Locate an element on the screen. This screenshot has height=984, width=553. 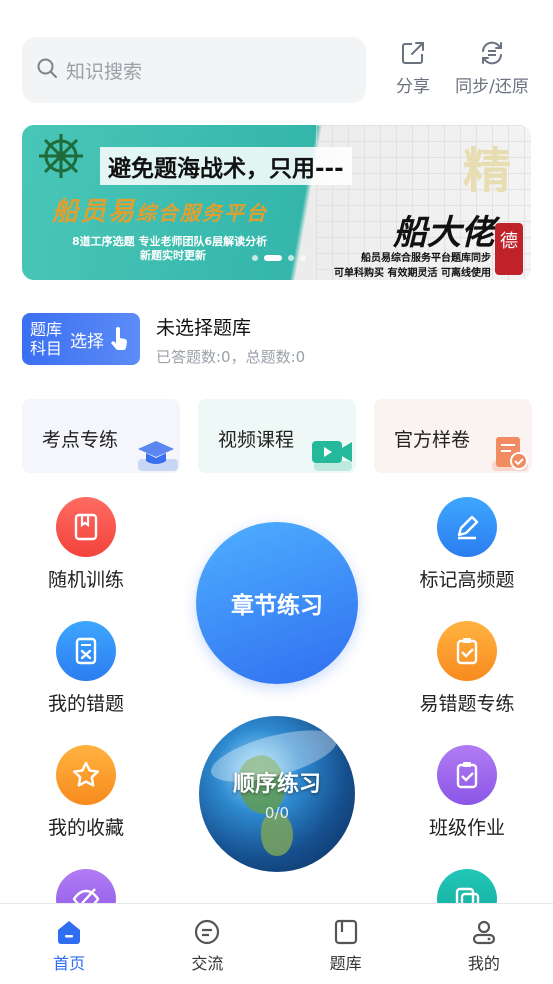
search-placeholder: 知识搜索 is located at coordinates (104, 71).